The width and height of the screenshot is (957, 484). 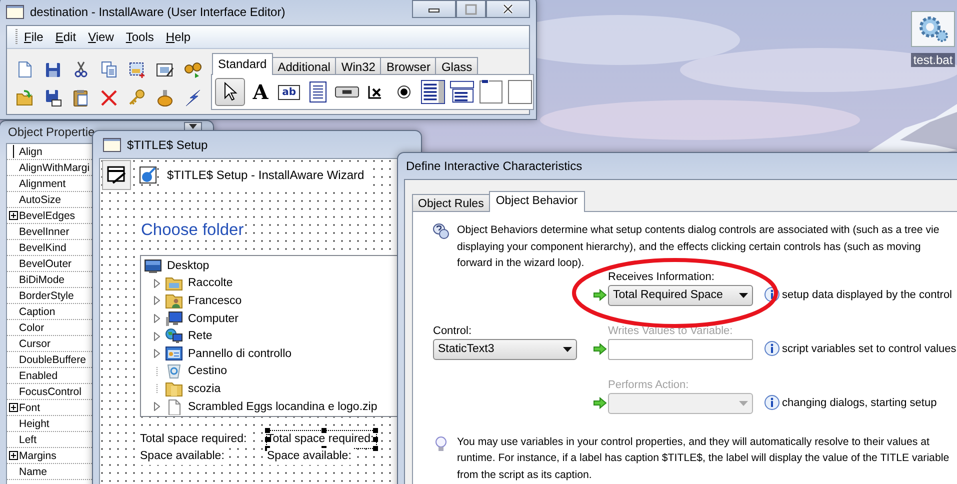 What do you see at coordinates (165, 70) in the screenshot?
I see `picture-frame-icon` at bounding box center [165, 70].